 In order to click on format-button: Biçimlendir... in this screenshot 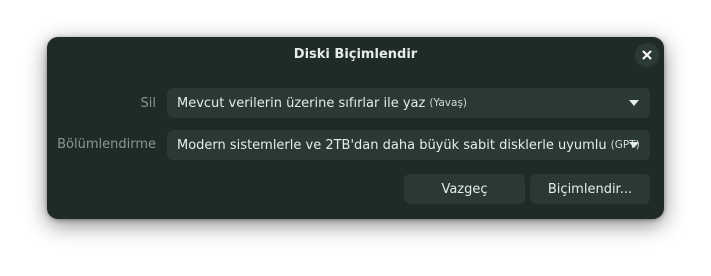, I will do `click(590, 189)`.